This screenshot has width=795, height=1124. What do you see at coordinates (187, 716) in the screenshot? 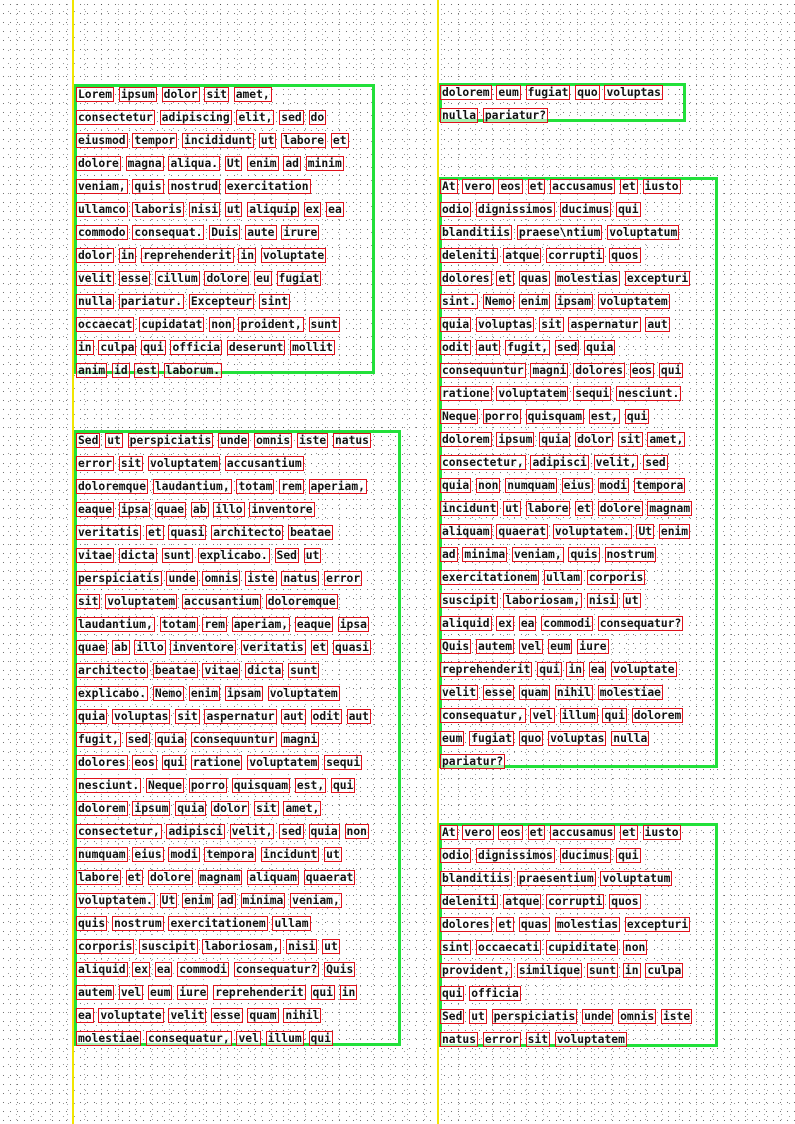
I see `word-box: sit` at bounding box center [187, 716].